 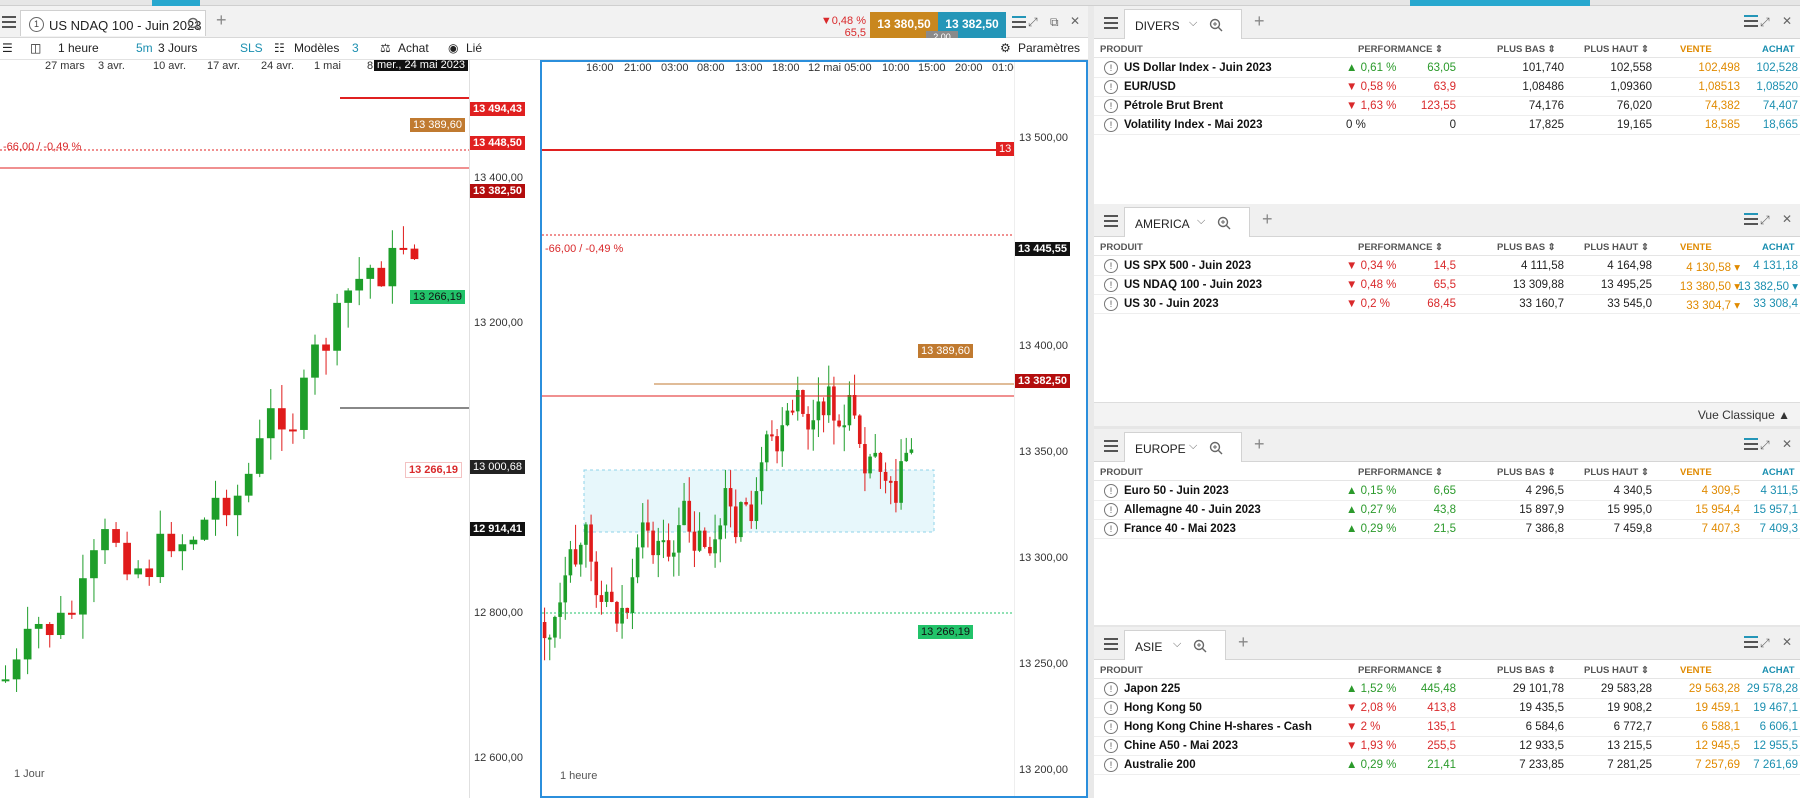 What do you see at coordinates (1756, 491) in the screenshot?
I see `buy-value: 4 311,5` at bounding box center [1756, 491].